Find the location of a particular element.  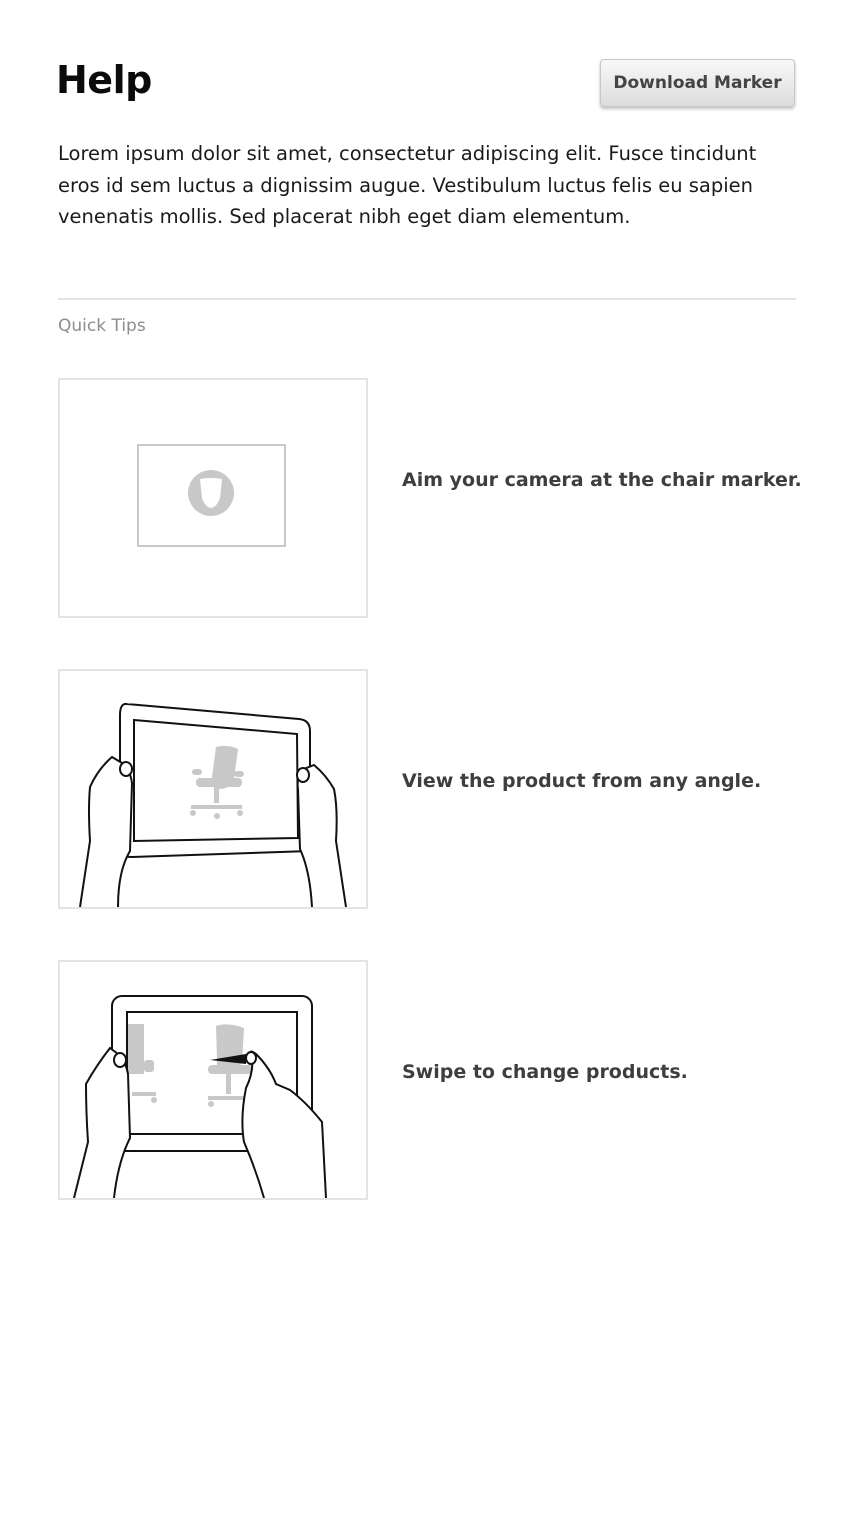

tip-text: View the product from any angle. is located at coordinates (582, 781).